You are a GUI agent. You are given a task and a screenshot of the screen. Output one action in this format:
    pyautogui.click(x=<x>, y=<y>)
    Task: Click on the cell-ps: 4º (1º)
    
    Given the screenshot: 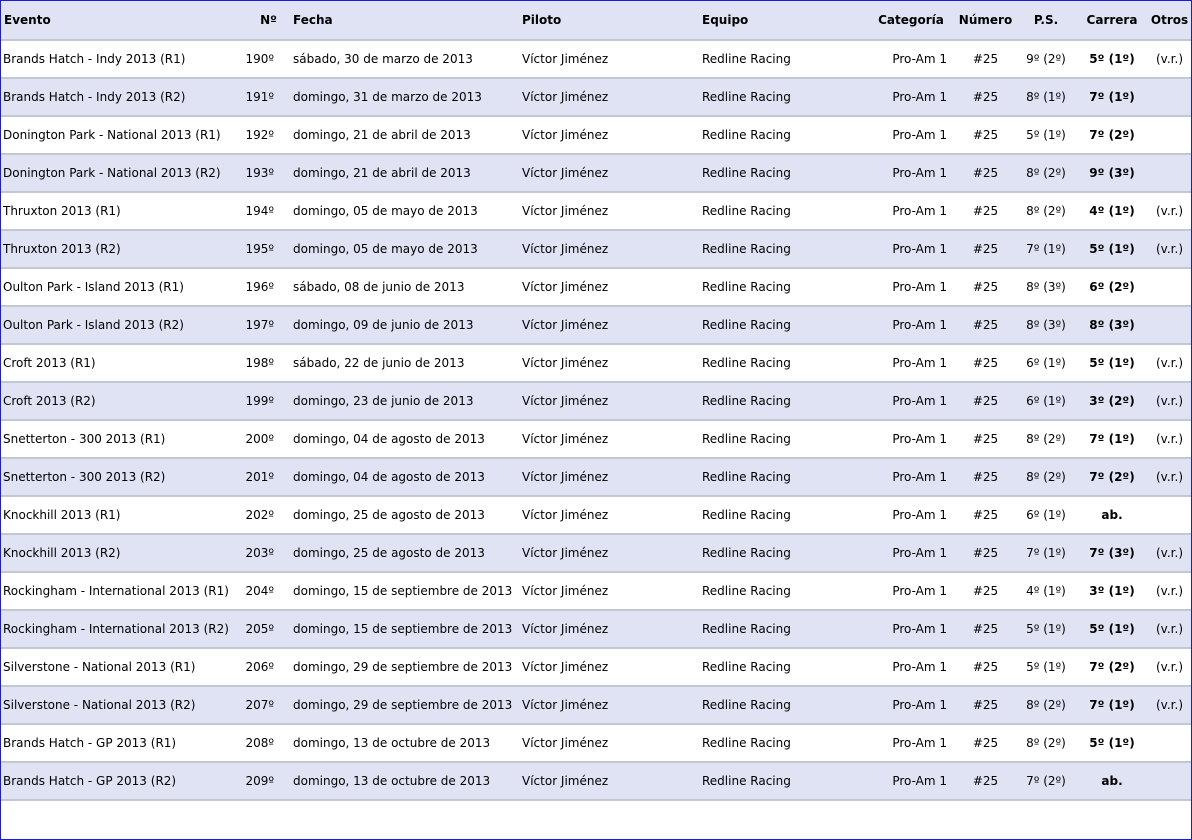 What is the action you would take?
    pyautogui.click(x=1046, y=591)
    